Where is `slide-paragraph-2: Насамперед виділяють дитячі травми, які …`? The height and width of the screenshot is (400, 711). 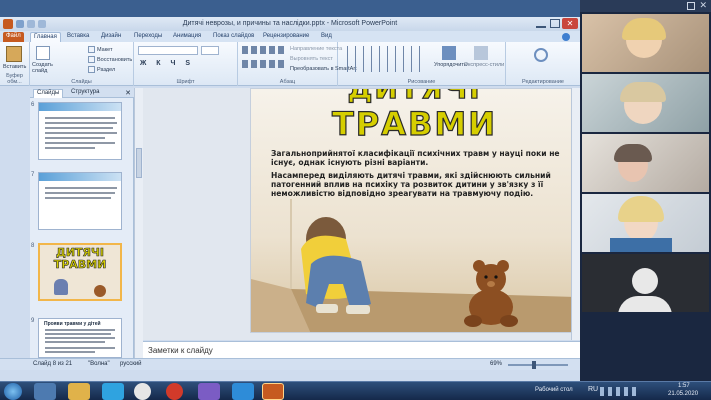
slide-paragraph-2: Насамперед виділяють дитячі травми, які … is located at coordinates (421, 184).